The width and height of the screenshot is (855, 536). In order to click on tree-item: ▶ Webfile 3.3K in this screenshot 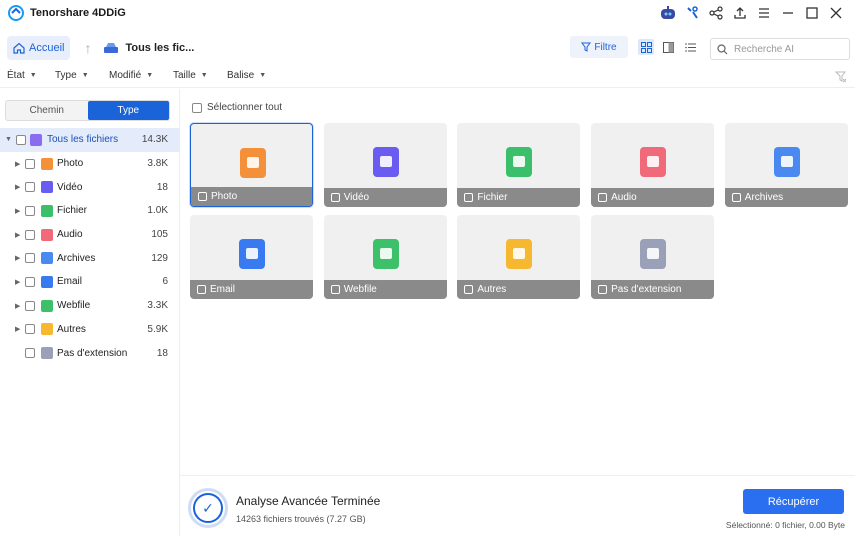, I will do `click(90, 306)`.